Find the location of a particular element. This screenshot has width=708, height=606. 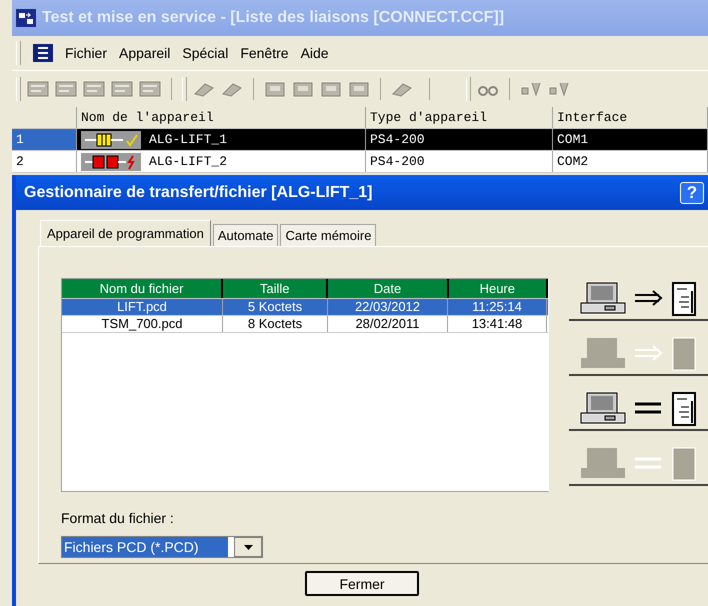

connection-row: 2 ALG-LIFT_2 PS4-200 COM2 is located at coordinates (360, 162).